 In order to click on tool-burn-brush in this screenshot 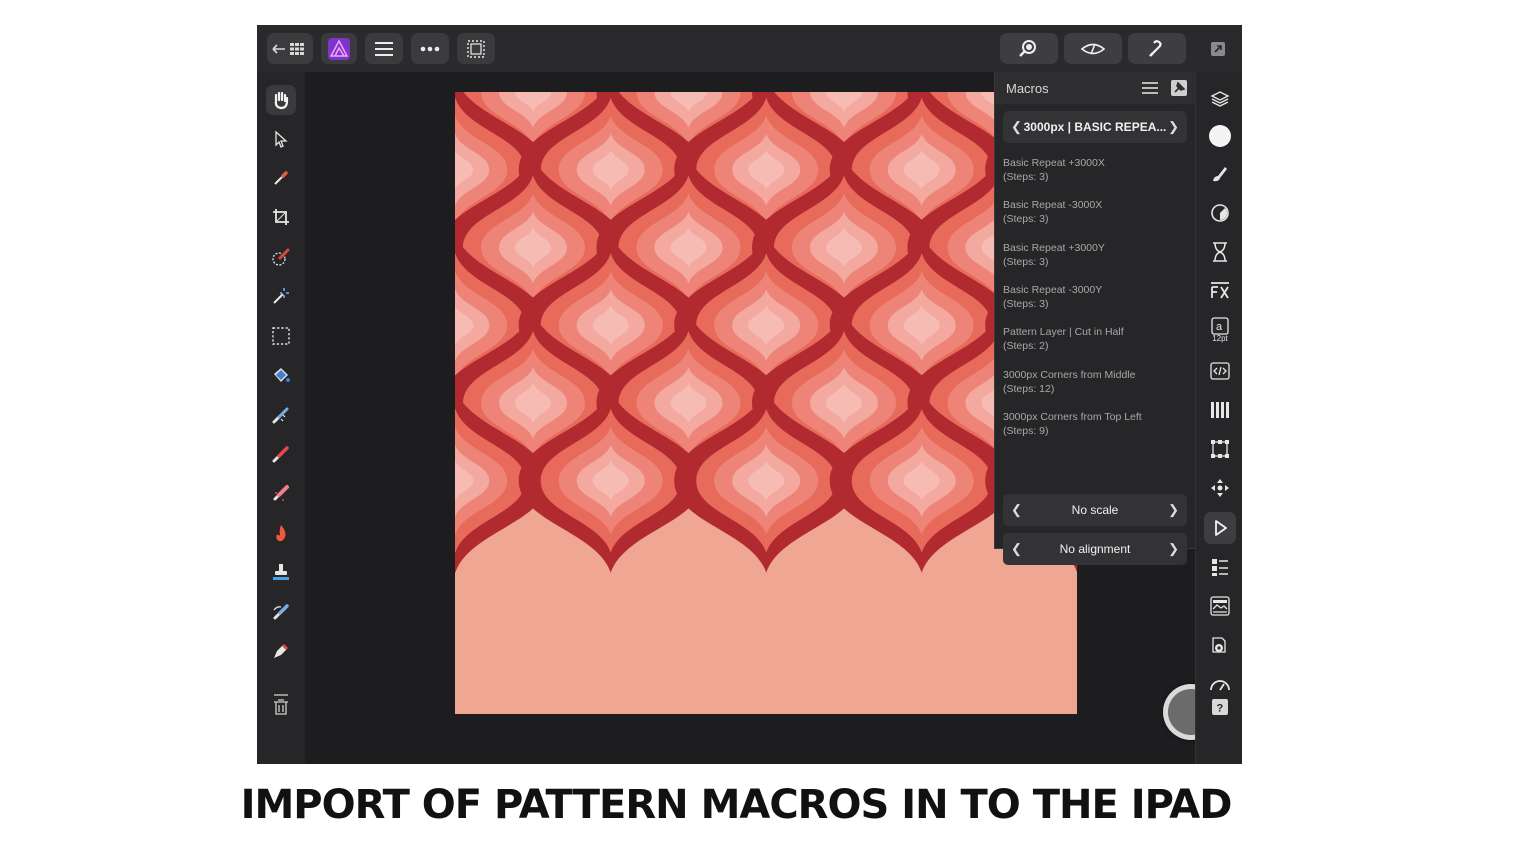, I will do `click(281, 533)`.